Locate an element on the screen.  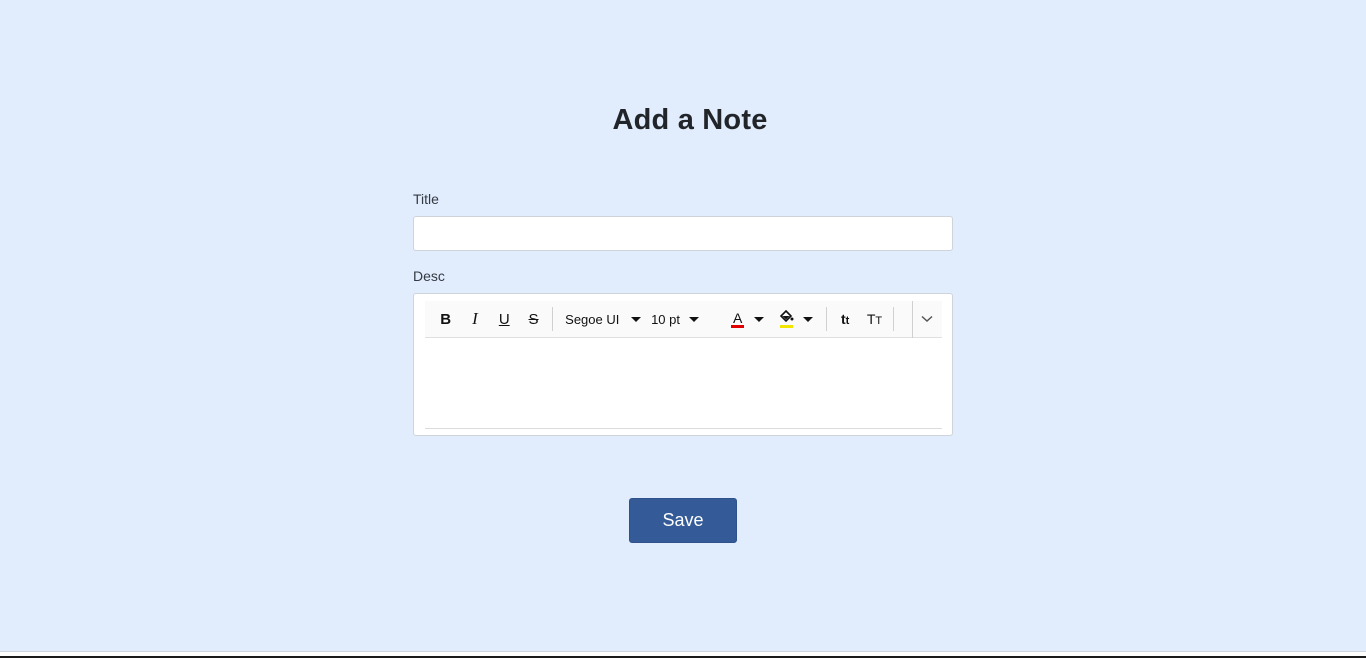
font-color-icon: A is located at coordinates (738, 319).